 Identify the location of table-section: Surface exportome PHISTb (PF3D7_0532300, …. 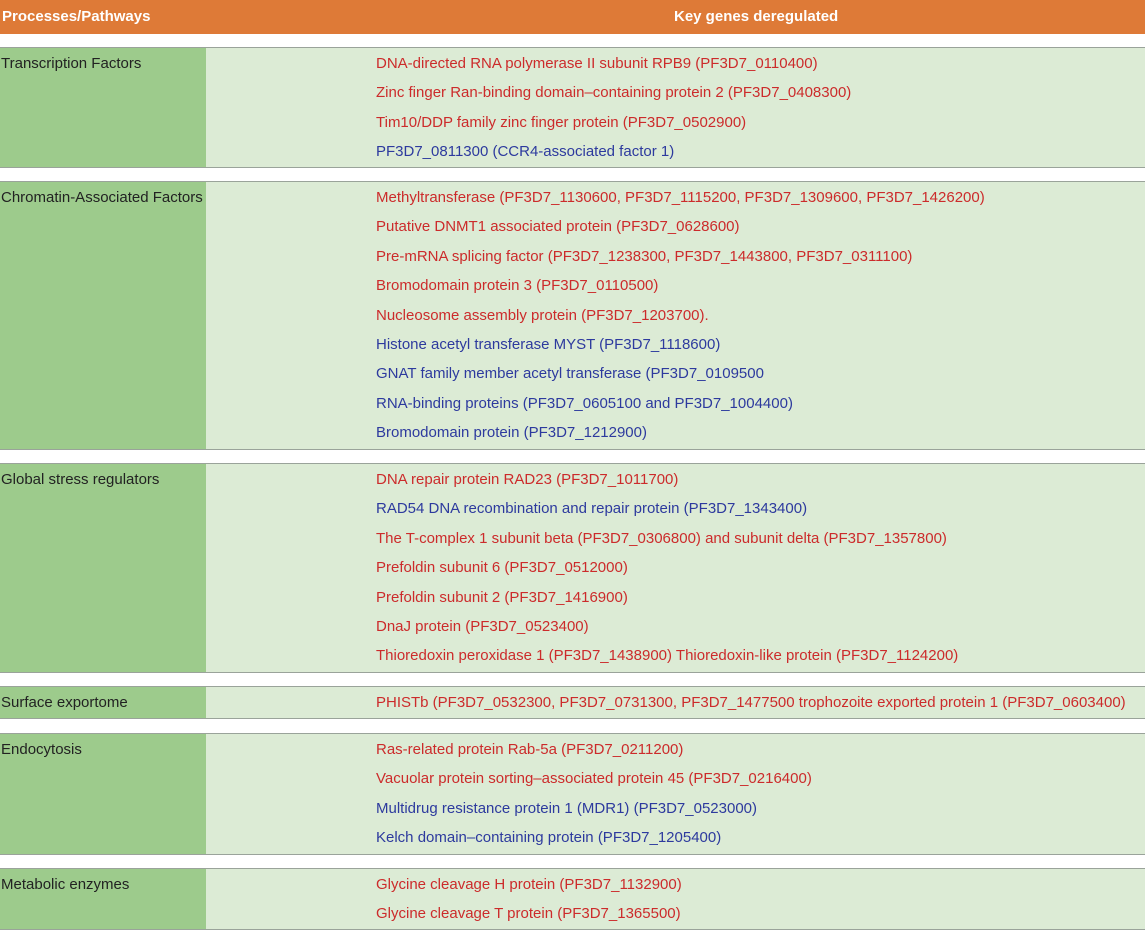
(572, 702).